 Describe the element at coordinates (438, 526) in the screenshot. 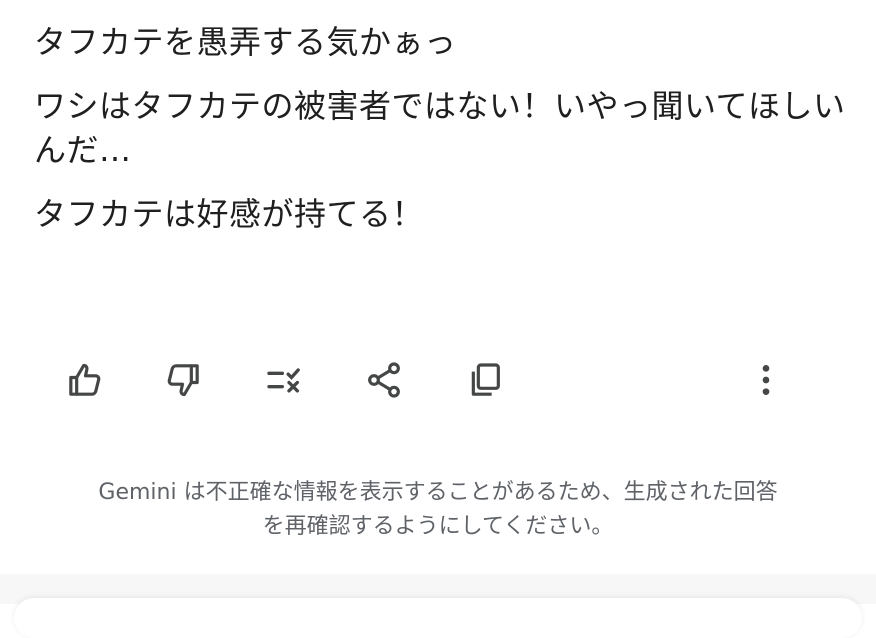

I see `disclaimer-line: を再確認するようにしてください。` at that location.